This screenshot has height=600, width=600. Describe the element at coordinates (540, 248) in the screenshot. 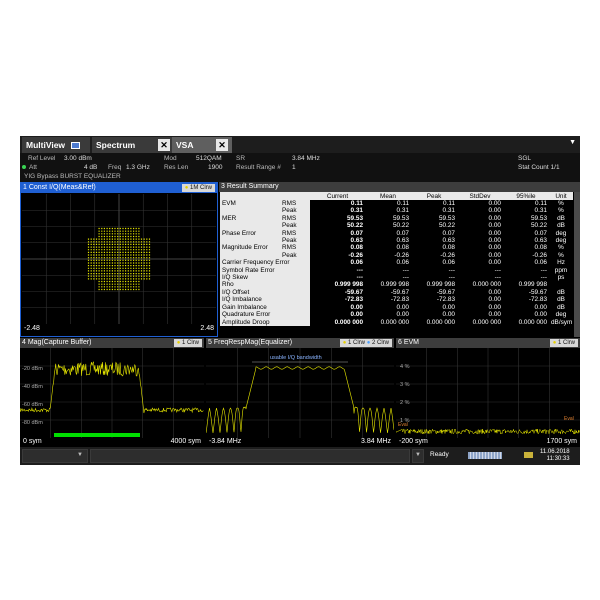

I see `table-cell: 0.08` at that location.